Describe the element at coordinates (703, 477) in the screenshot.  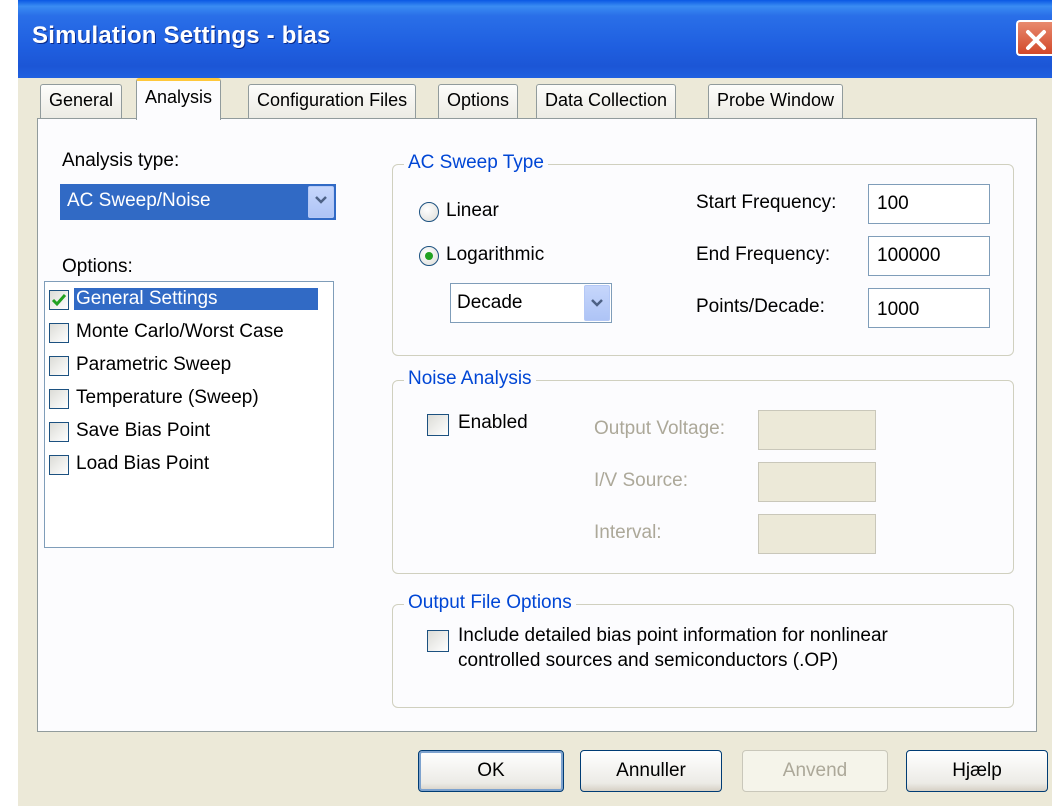
I see `noise-analysis-group` at that location.